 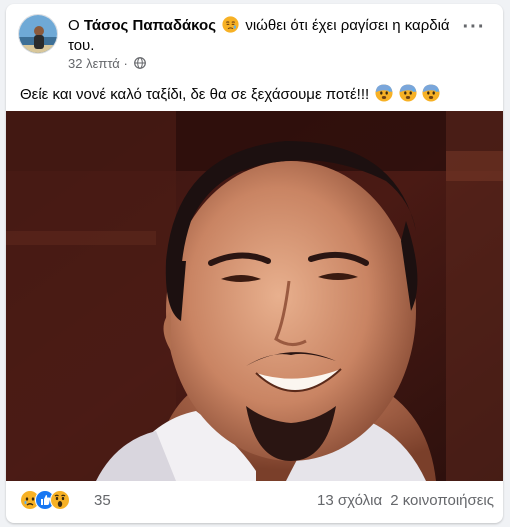 I want to click on shares-count-link: 2 κοινοποιήσεις, so click(x=442, y=500).